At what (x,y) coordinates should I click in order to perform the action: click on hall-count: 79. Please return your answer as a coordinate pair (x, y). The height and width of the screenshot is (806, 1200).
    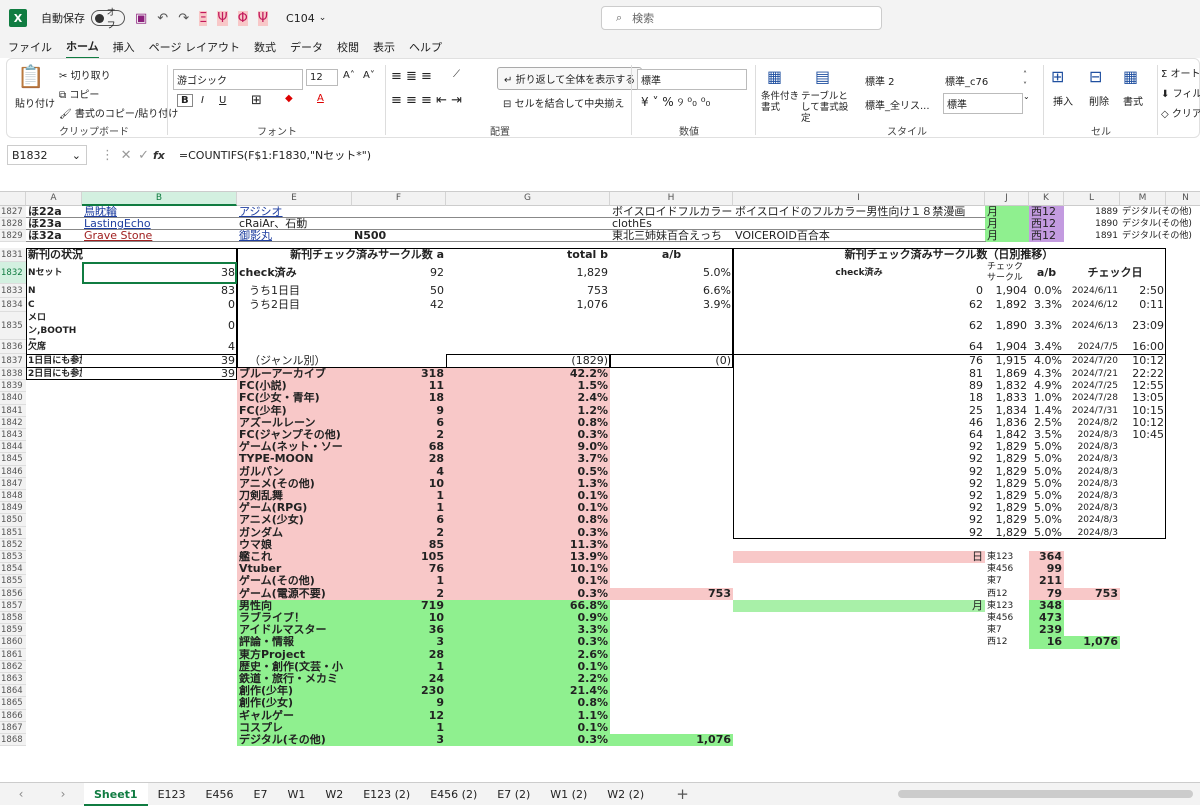
    Looking at the image, I should click on (1046, 593).